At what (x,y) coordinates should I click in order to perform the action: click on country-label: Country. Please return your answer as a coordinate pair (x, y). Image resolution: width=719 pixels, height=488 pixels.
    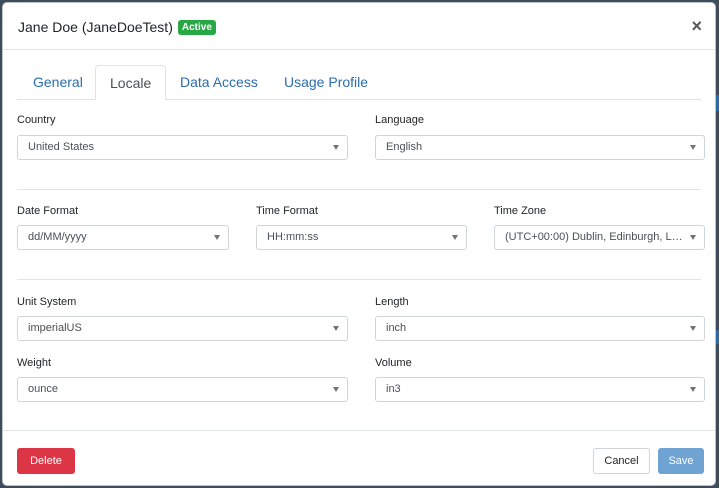
    Looking at the image, I should click on (36, 120).